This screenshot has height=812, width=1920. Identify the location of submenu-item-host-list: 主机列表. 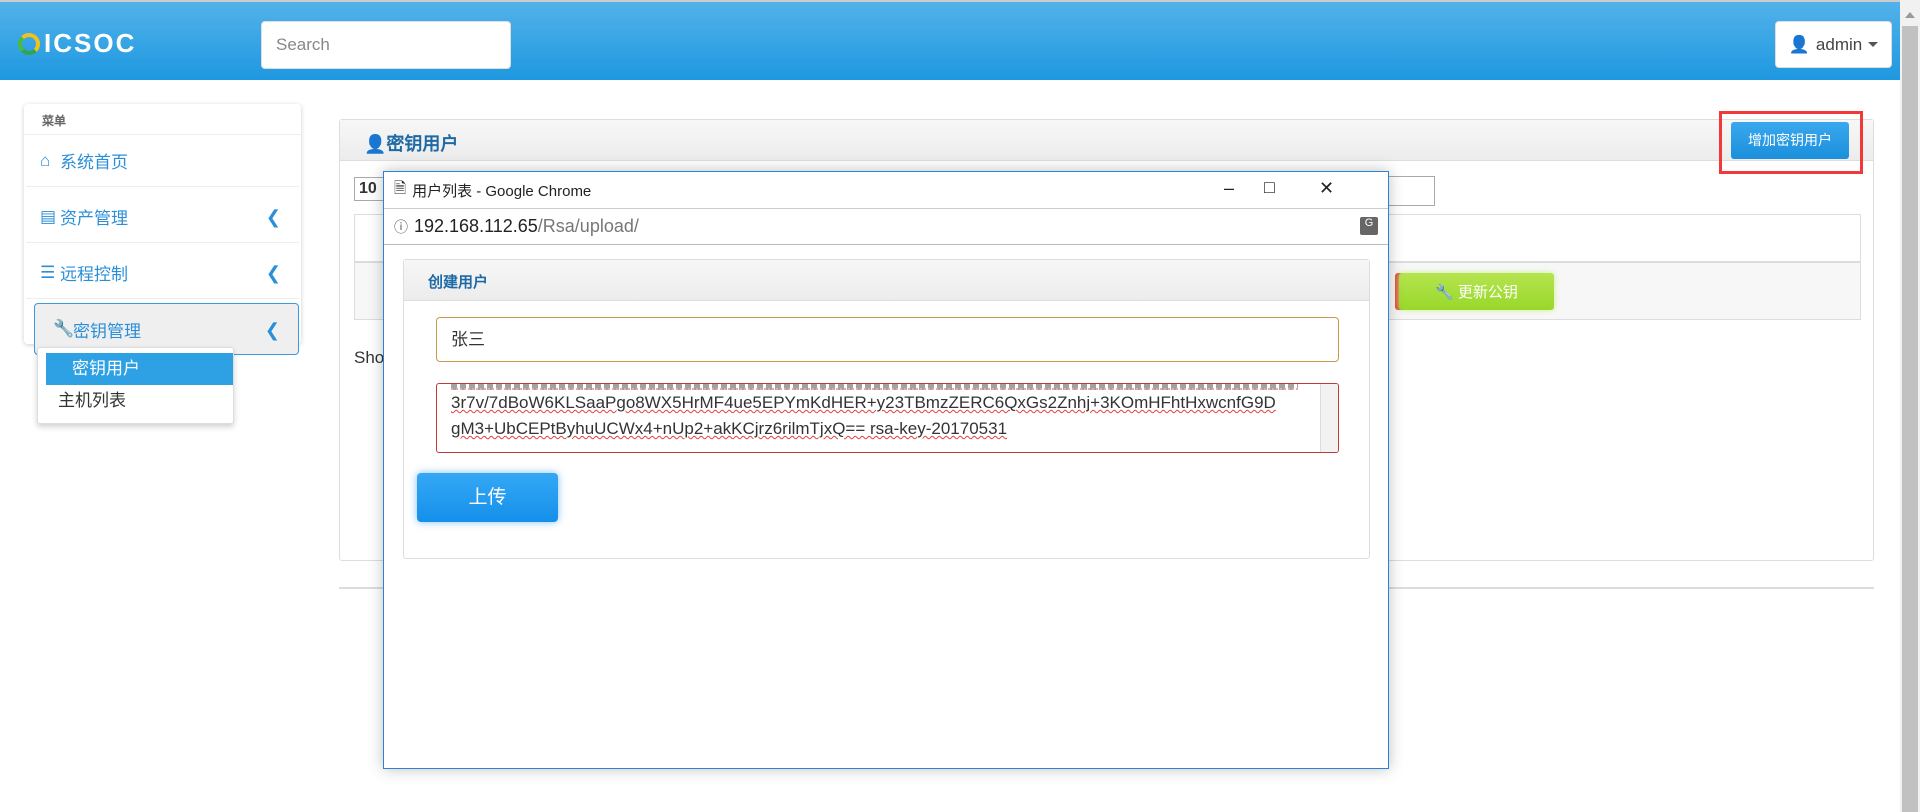
(135, 401).